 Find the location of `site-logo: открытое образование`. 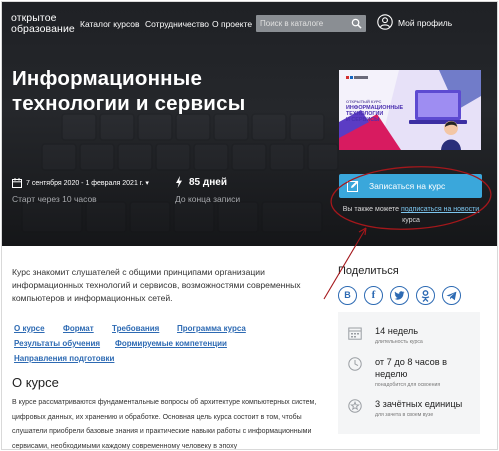

site-logo: открытое образование is located at coordinates (43, 24).